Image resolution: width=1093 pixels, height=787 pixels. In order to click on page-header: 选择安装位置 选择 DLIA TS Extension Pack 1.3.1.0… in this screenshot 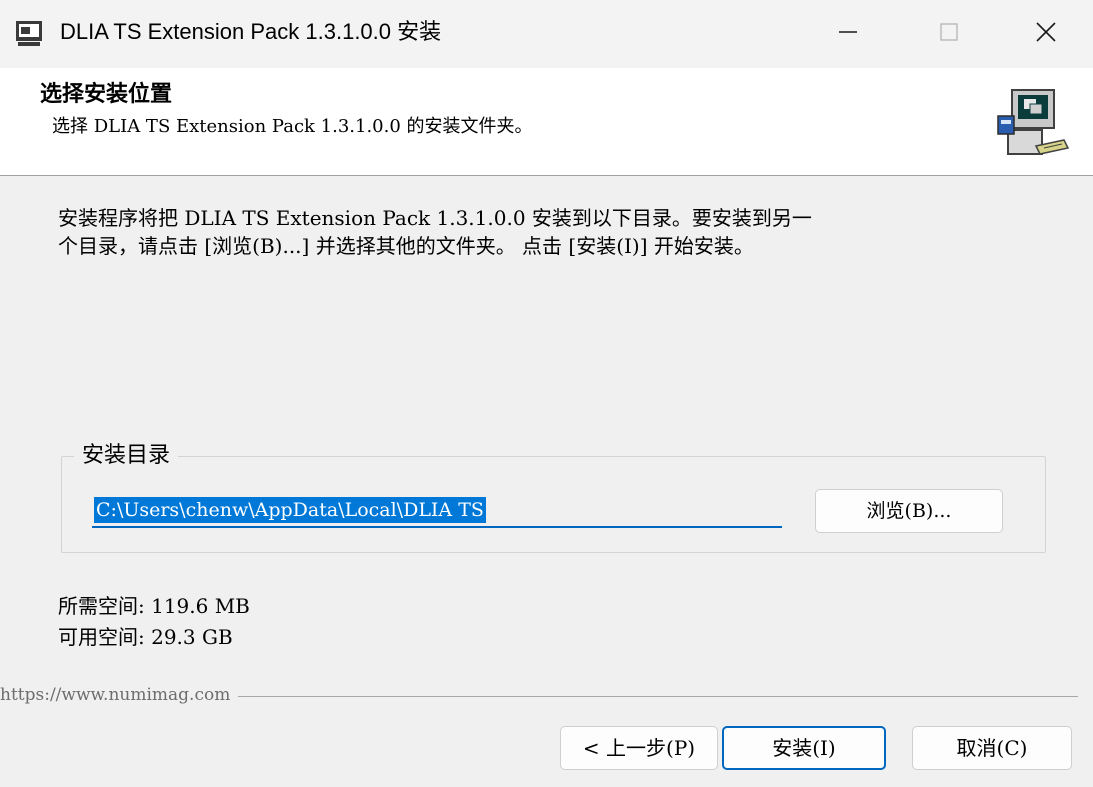, I will do `click(546, 122)`.